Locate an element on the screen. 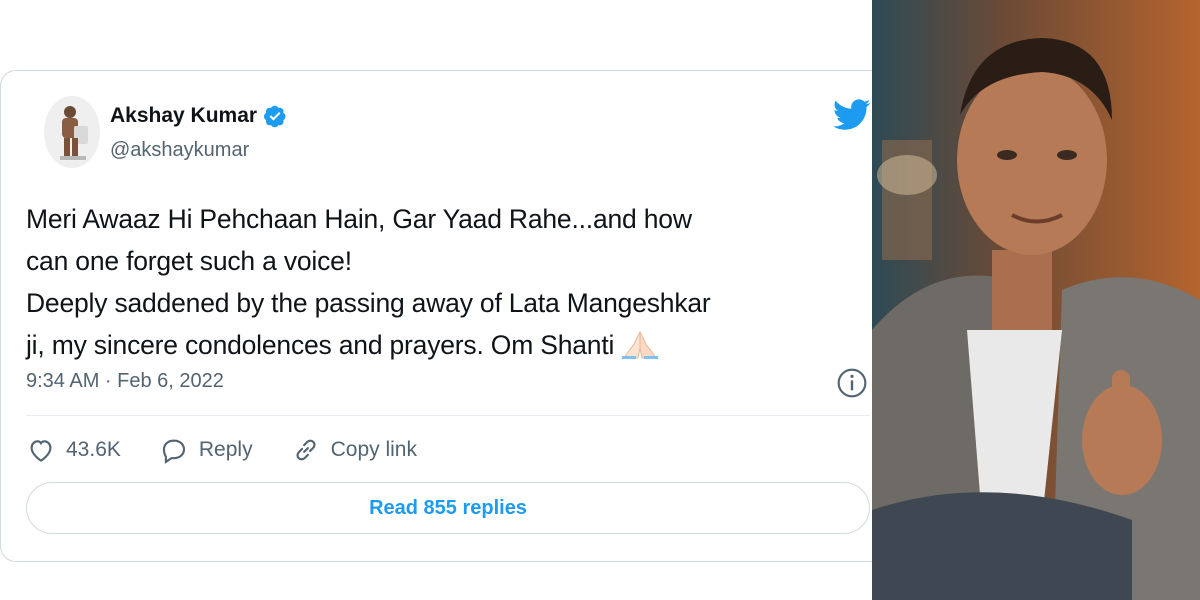 The height and width of the screenshot is (600, 1200). copy-link-label: Copy link is located at coordinates (373, 449).